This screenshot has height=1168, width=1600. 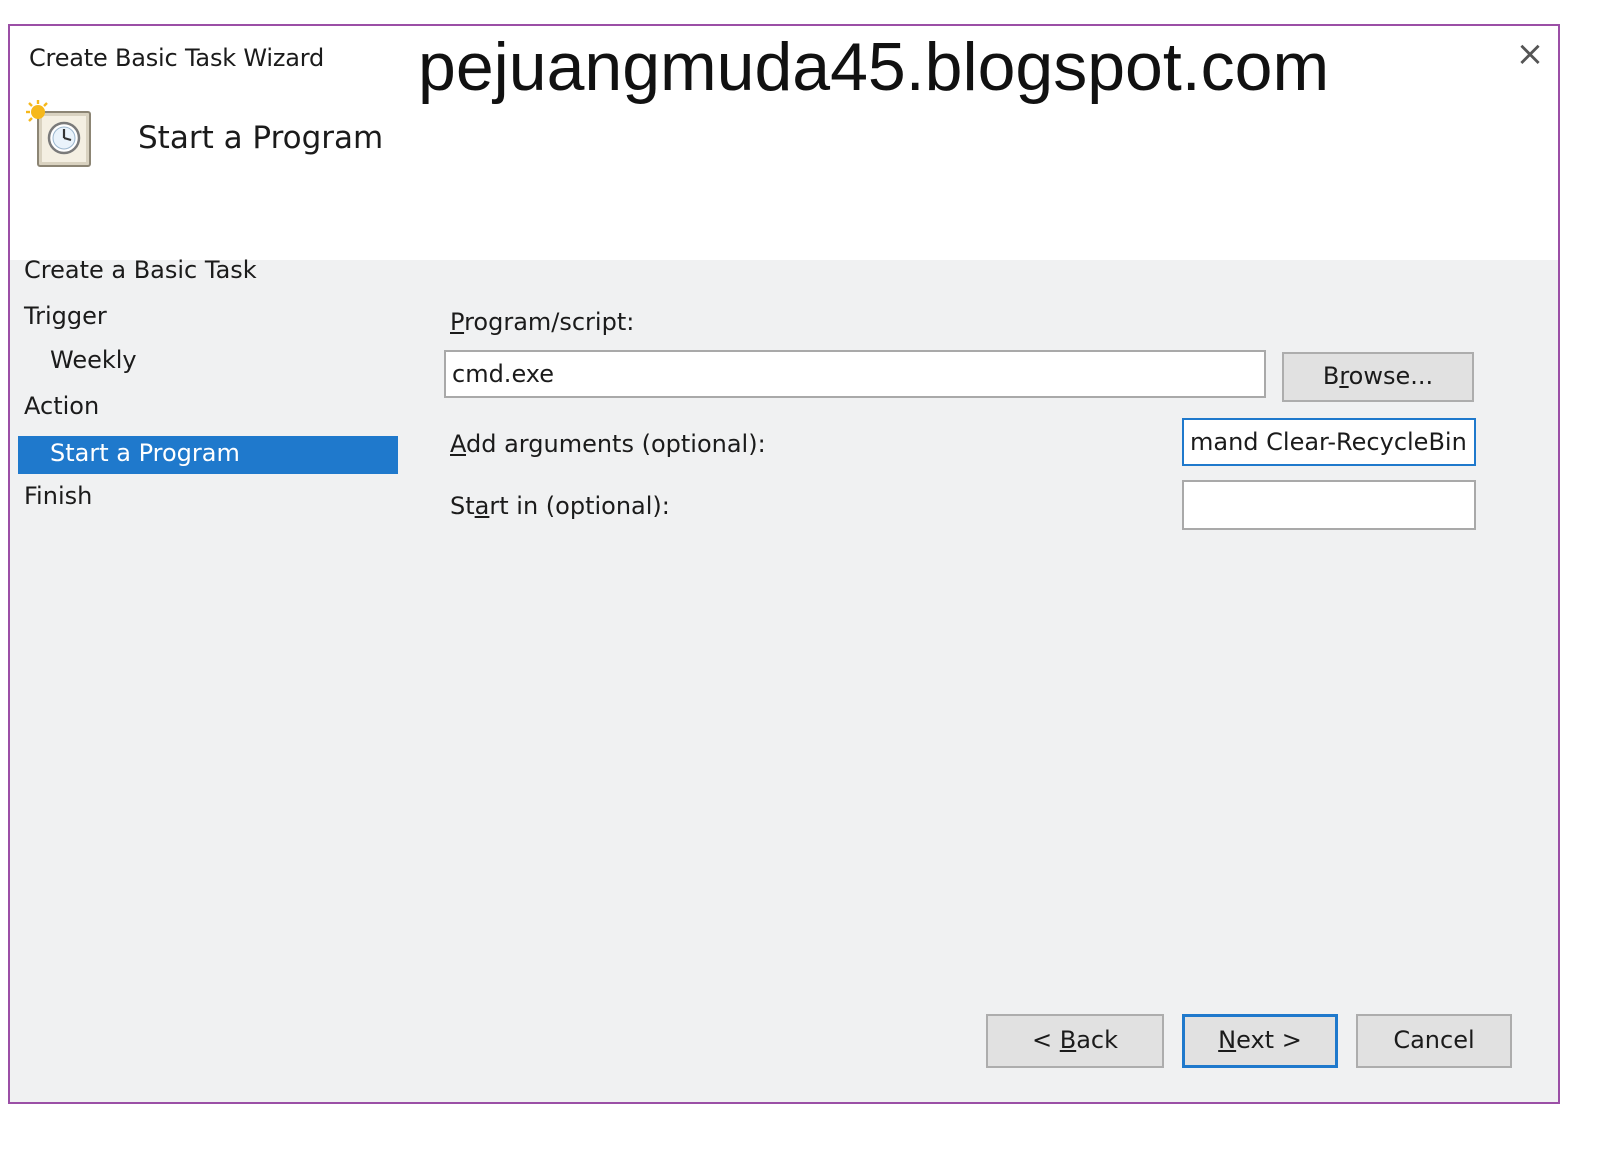 I want to click on close-icon: ×, so click(x=1530, y=54).